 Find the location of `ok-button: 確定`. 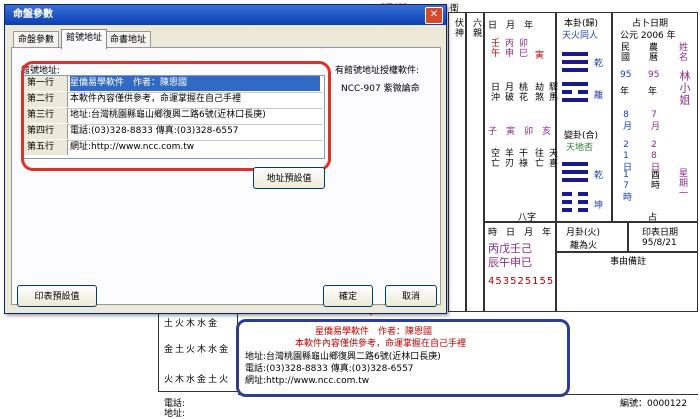

ok-button: 確定 is located at coordinates (348, 296).